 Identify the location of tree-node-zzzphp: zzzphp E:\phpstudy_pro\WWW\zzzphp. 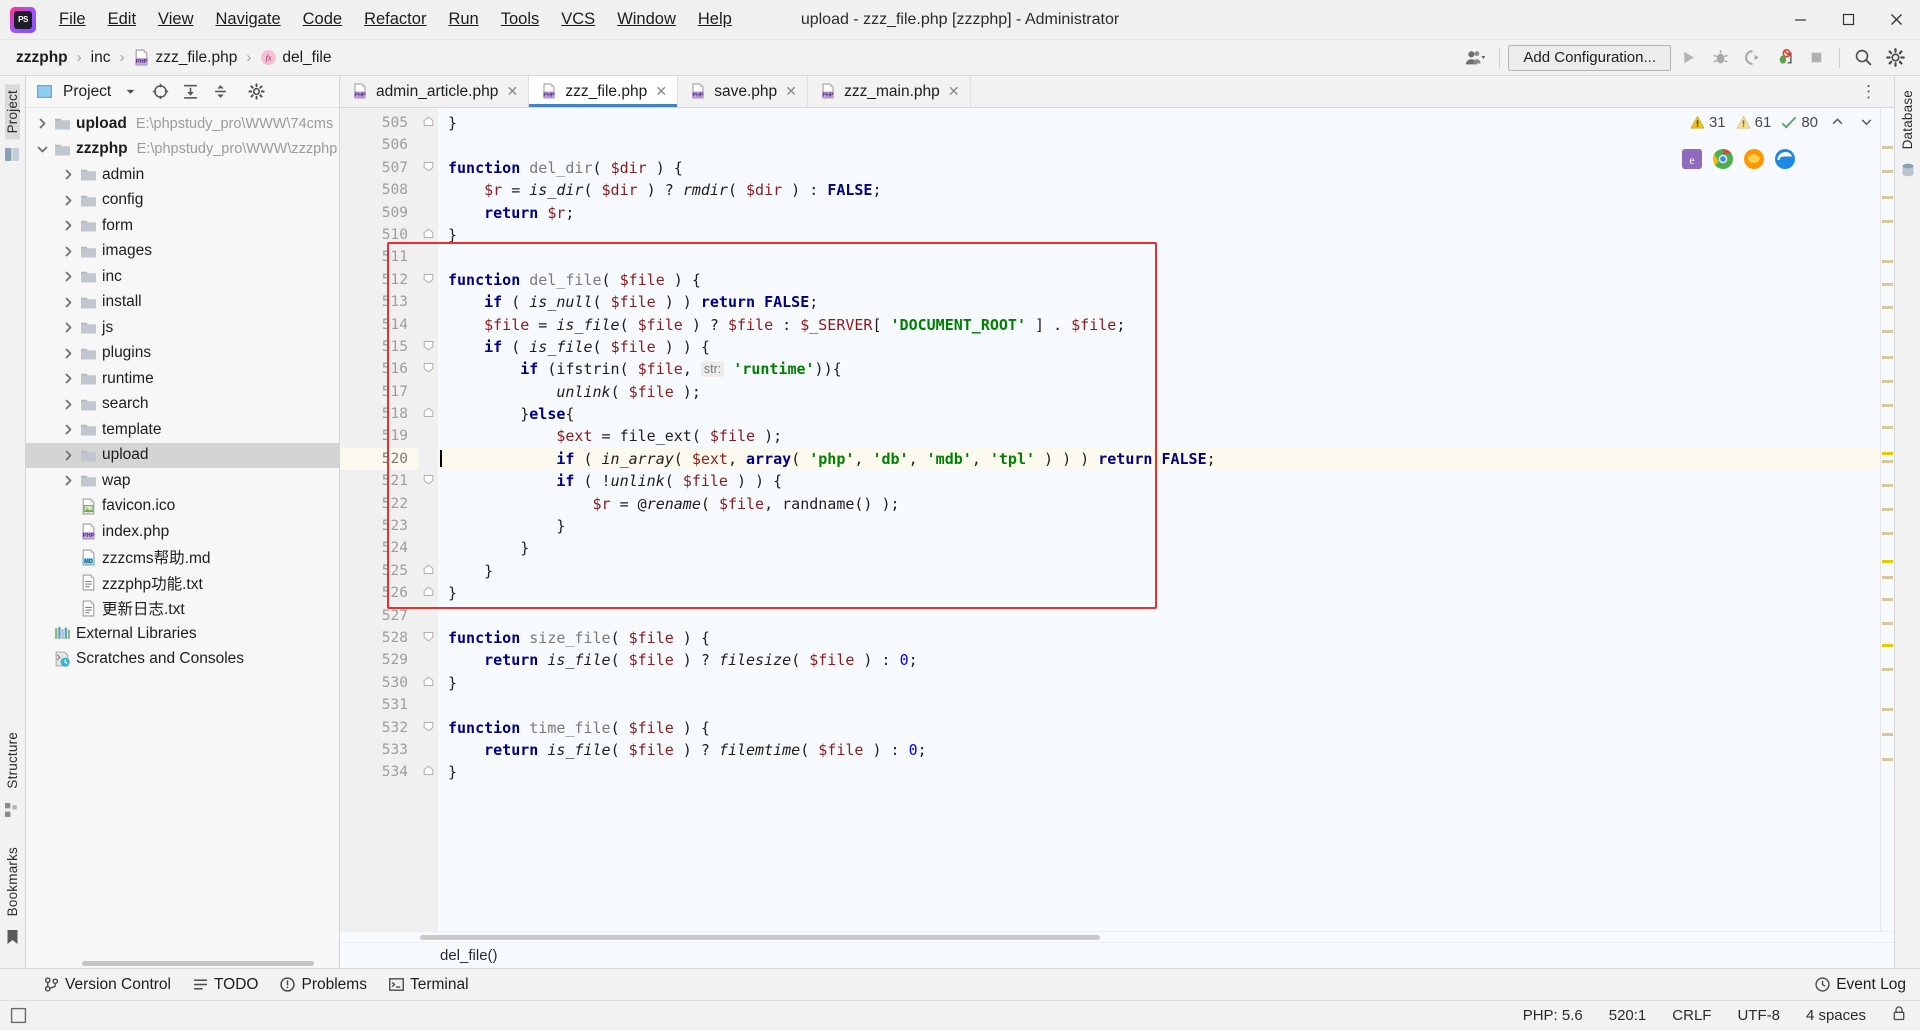
(182, 150).